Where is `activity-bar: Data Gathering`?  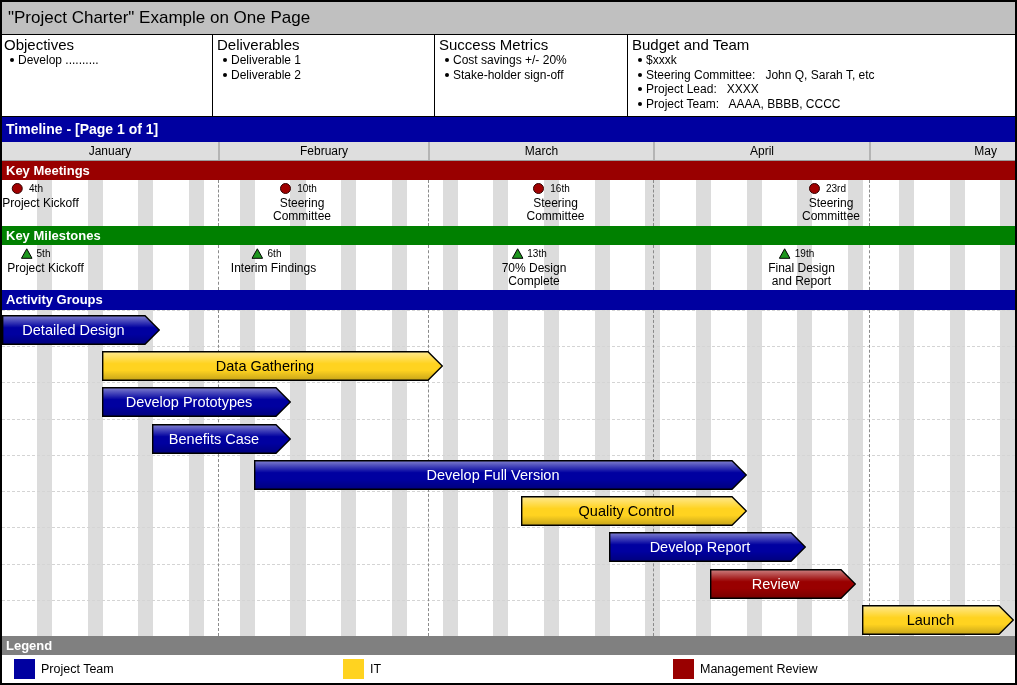 activity-bar: Data Gathering is located at coordinates (272, 366).